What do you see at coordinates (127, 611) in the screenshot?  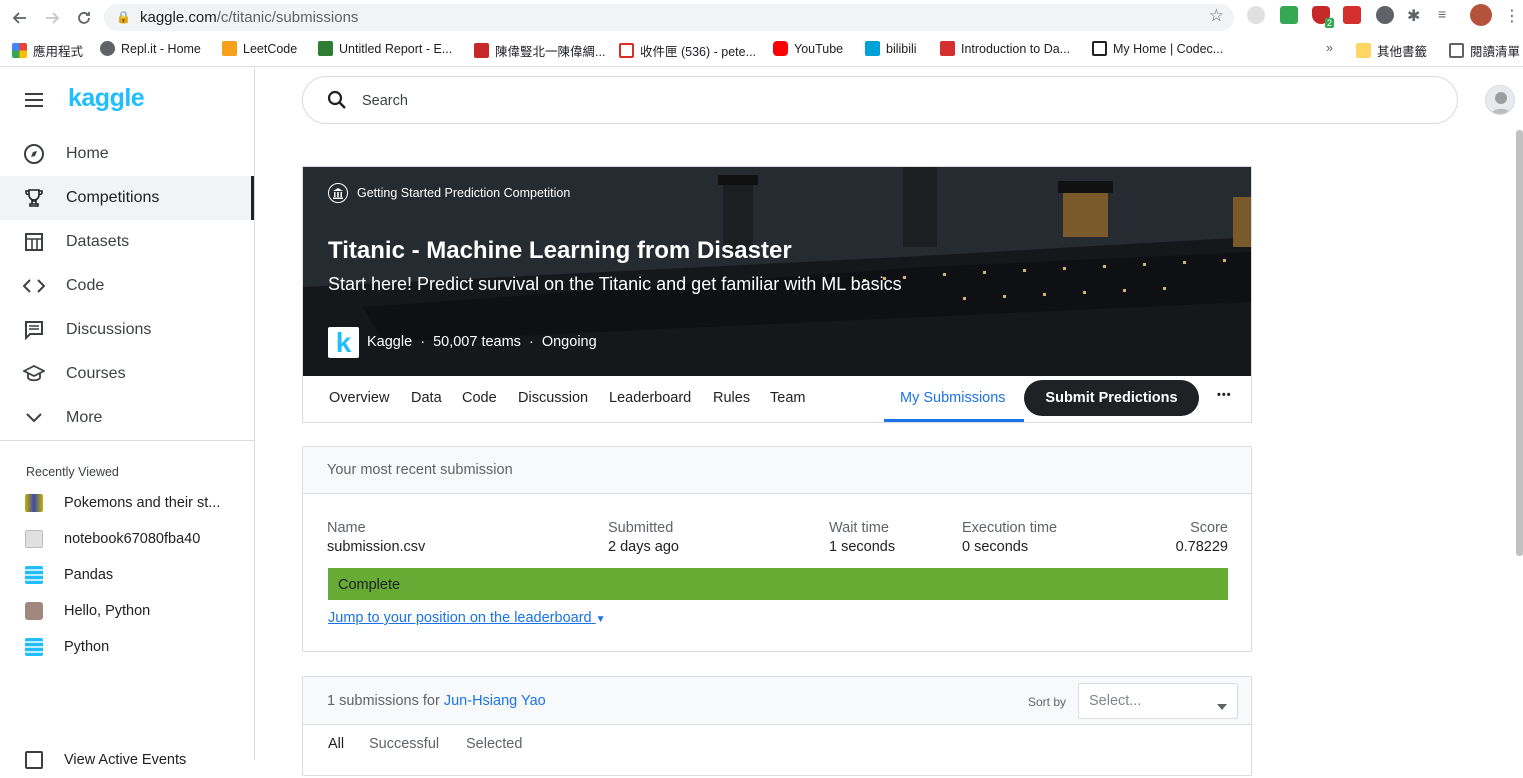 I see `recent-item: Hello, Python` at bounding box center [127, 611].